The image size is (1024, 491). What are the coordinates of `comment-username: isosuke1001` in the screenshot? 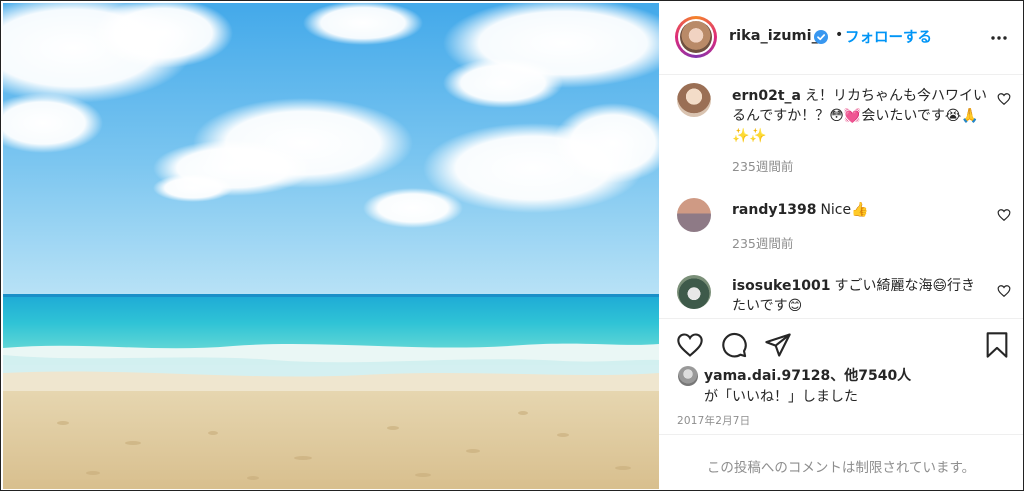 It's located at (781, 286).